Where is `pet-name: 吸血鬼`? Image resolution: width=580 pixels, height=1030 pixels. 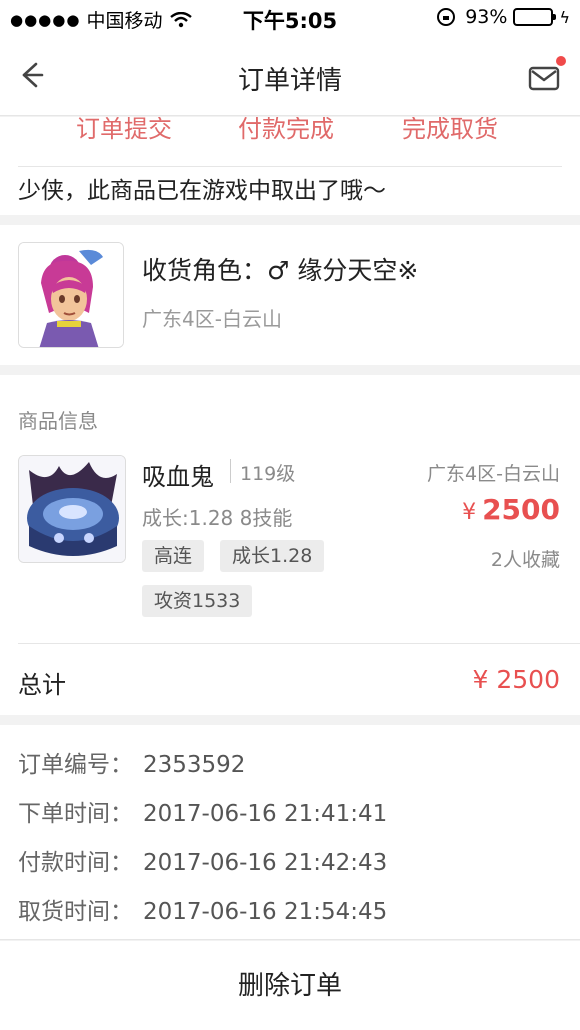
pet-name: 吸血鬼 is located at coordinates (178, 477).